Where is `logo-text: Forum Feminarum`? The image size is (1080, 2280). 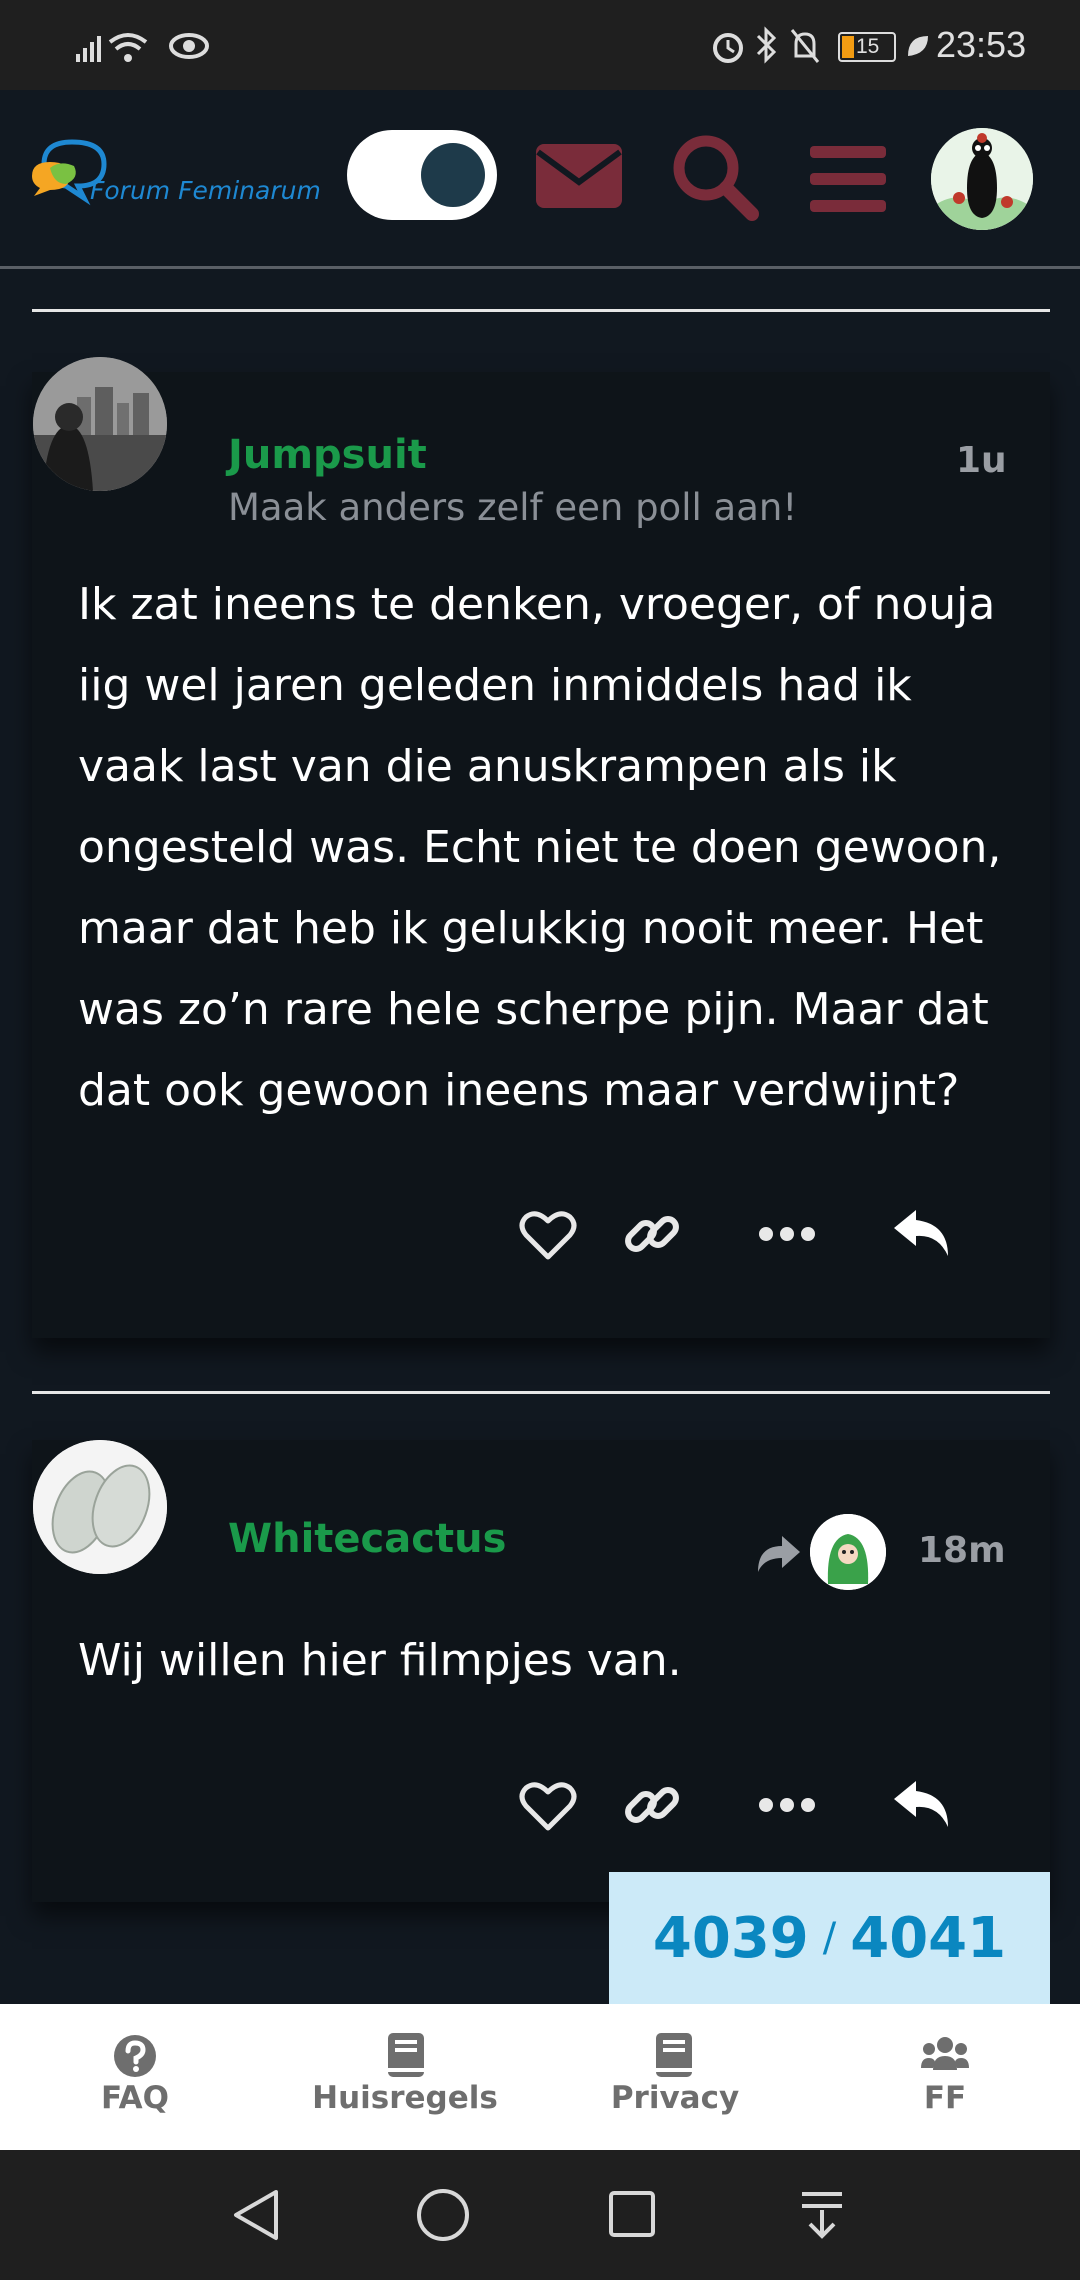
logo-text: Forum Feminarum is located at coordinates (205, 190).